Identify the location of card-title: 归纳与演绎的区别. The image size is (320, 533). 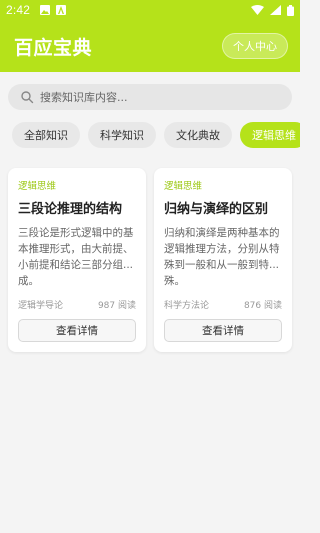
(216, 209).